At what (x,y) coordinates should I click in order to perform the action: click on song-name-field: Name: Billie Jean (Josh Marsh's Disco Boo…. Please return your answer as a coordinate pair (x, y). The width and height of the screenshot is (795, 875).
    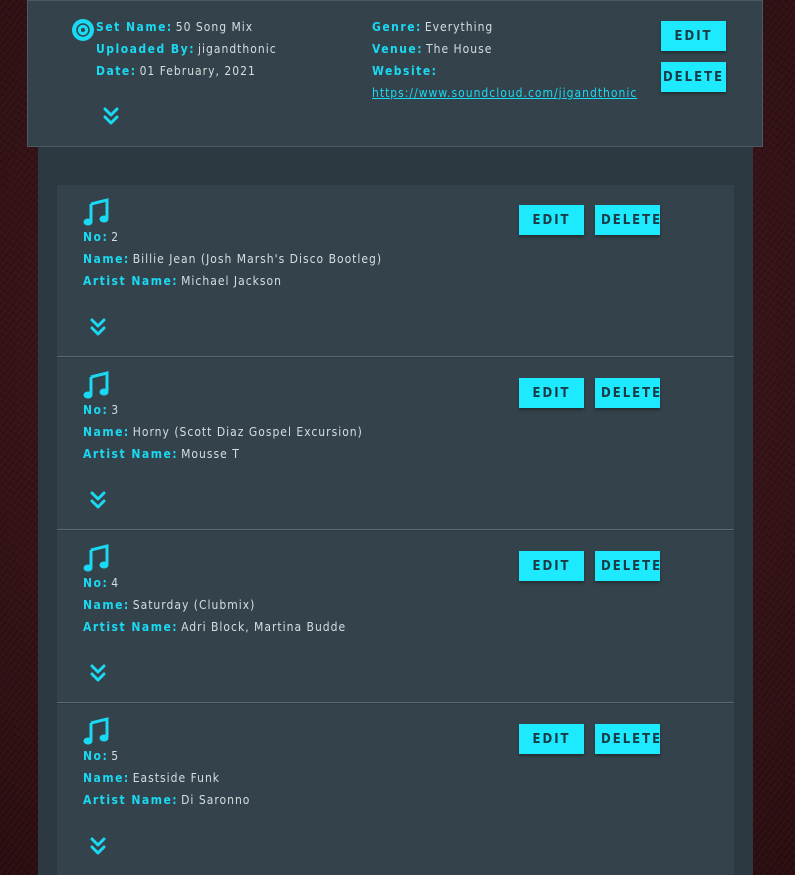
    Looking at the image, I should click on (233, 259).